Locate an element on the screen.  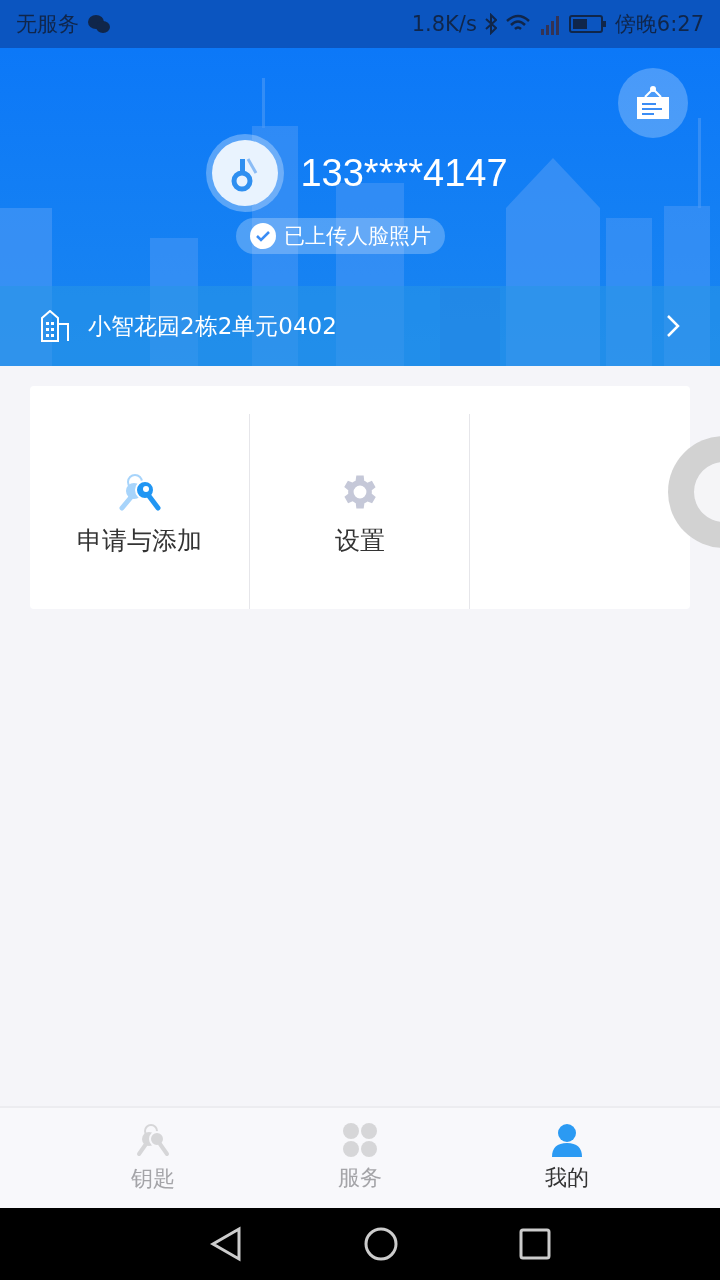
chat-icon is located at coordinates (99, 24).